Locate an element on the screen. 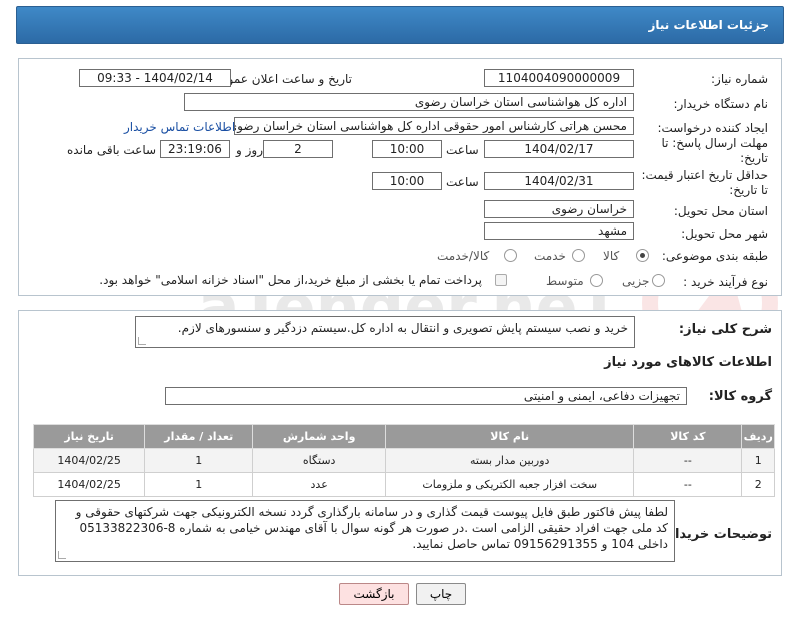  description-label: شرح کلی نیاز: is located at coordinates (725, 329).